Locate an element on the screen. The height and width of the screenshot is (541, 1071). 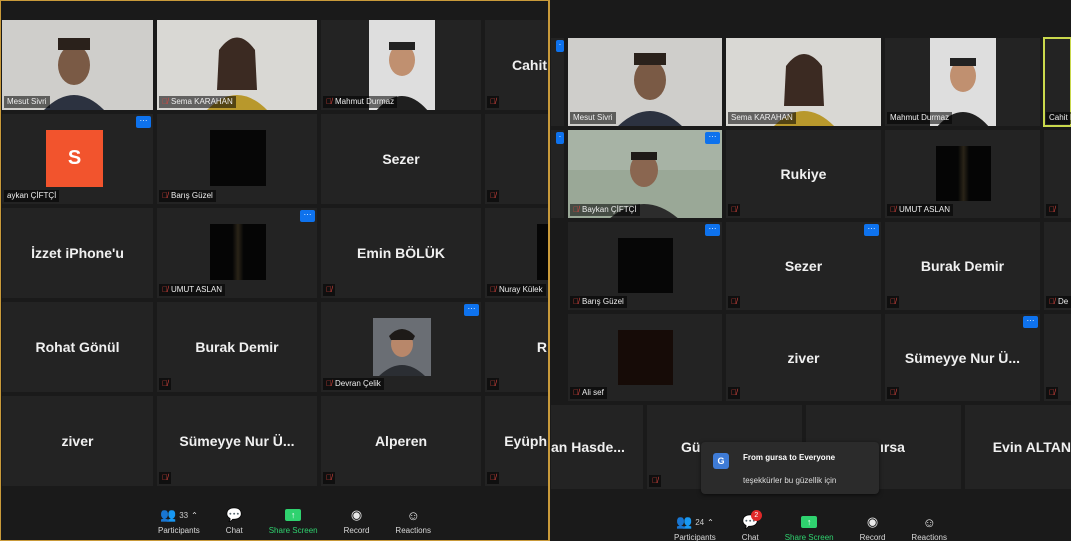
video-tile-izzet: İzzet iPhone'u is located at coordinates (77, 253).